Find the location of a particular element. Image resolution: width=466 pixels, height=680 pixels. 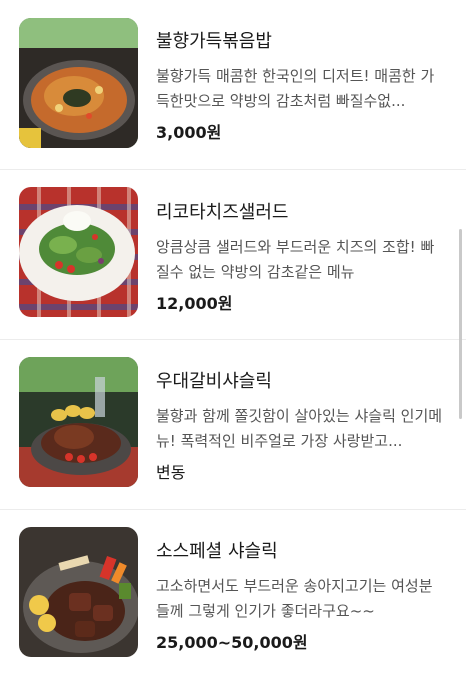

menu-item-name: 리코타치즈샐러드 is located at coordinates (222, 212).